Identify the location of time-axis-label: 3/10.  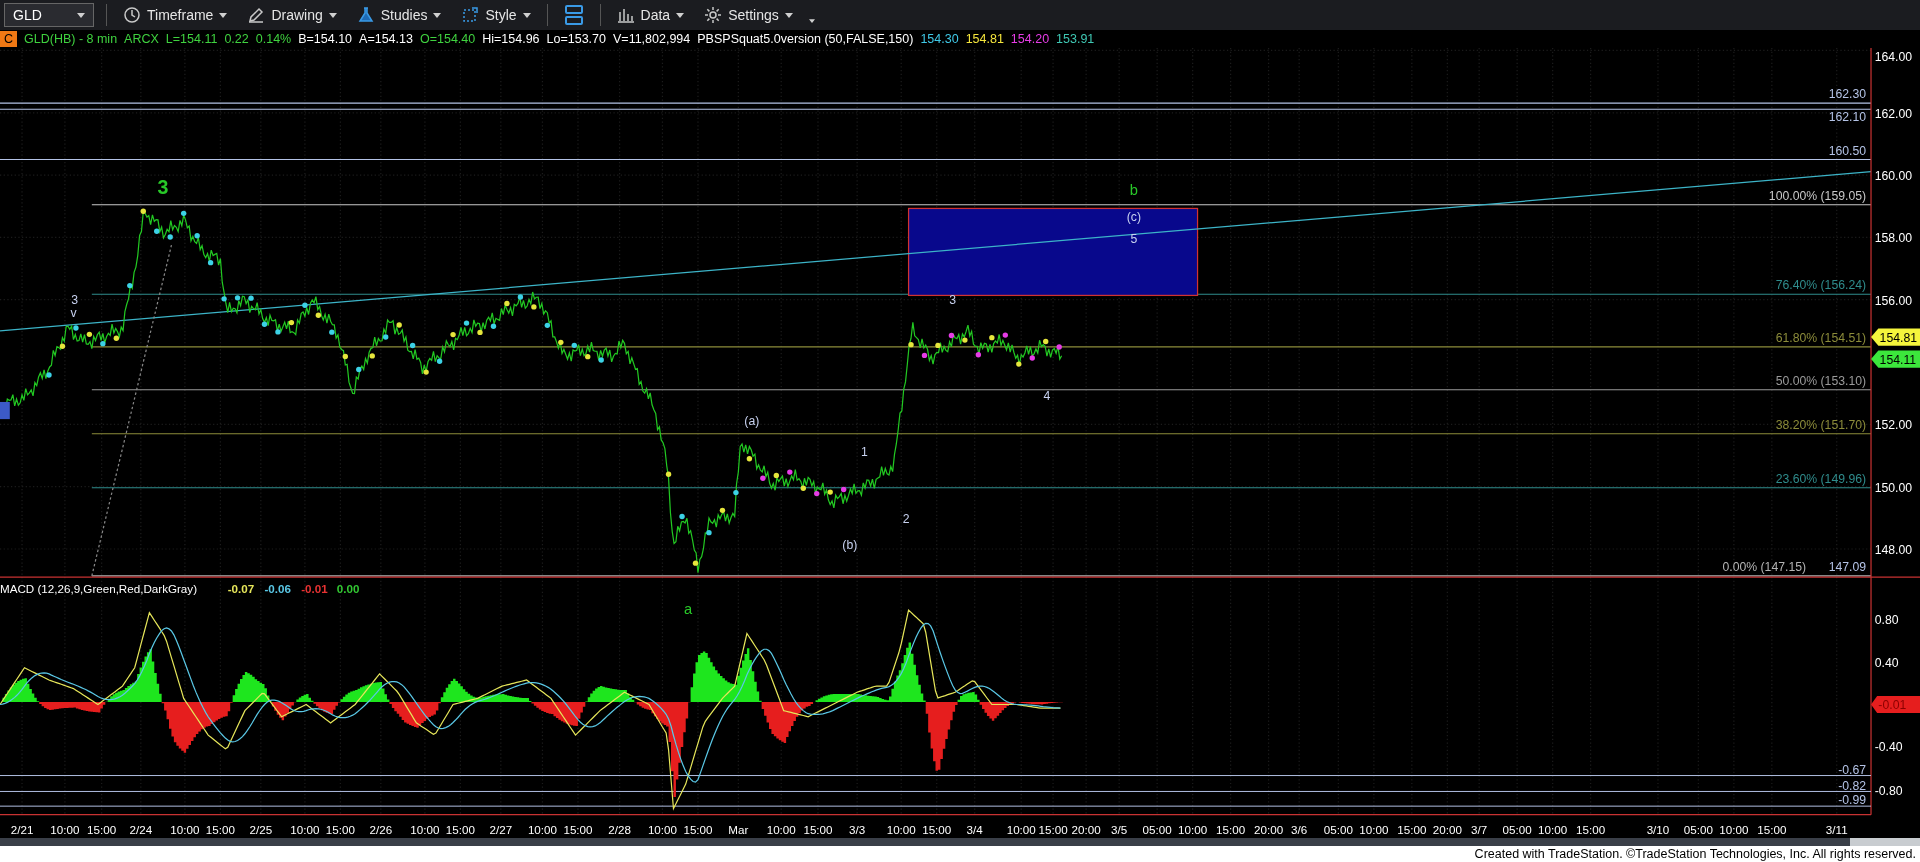
(1658, 830).